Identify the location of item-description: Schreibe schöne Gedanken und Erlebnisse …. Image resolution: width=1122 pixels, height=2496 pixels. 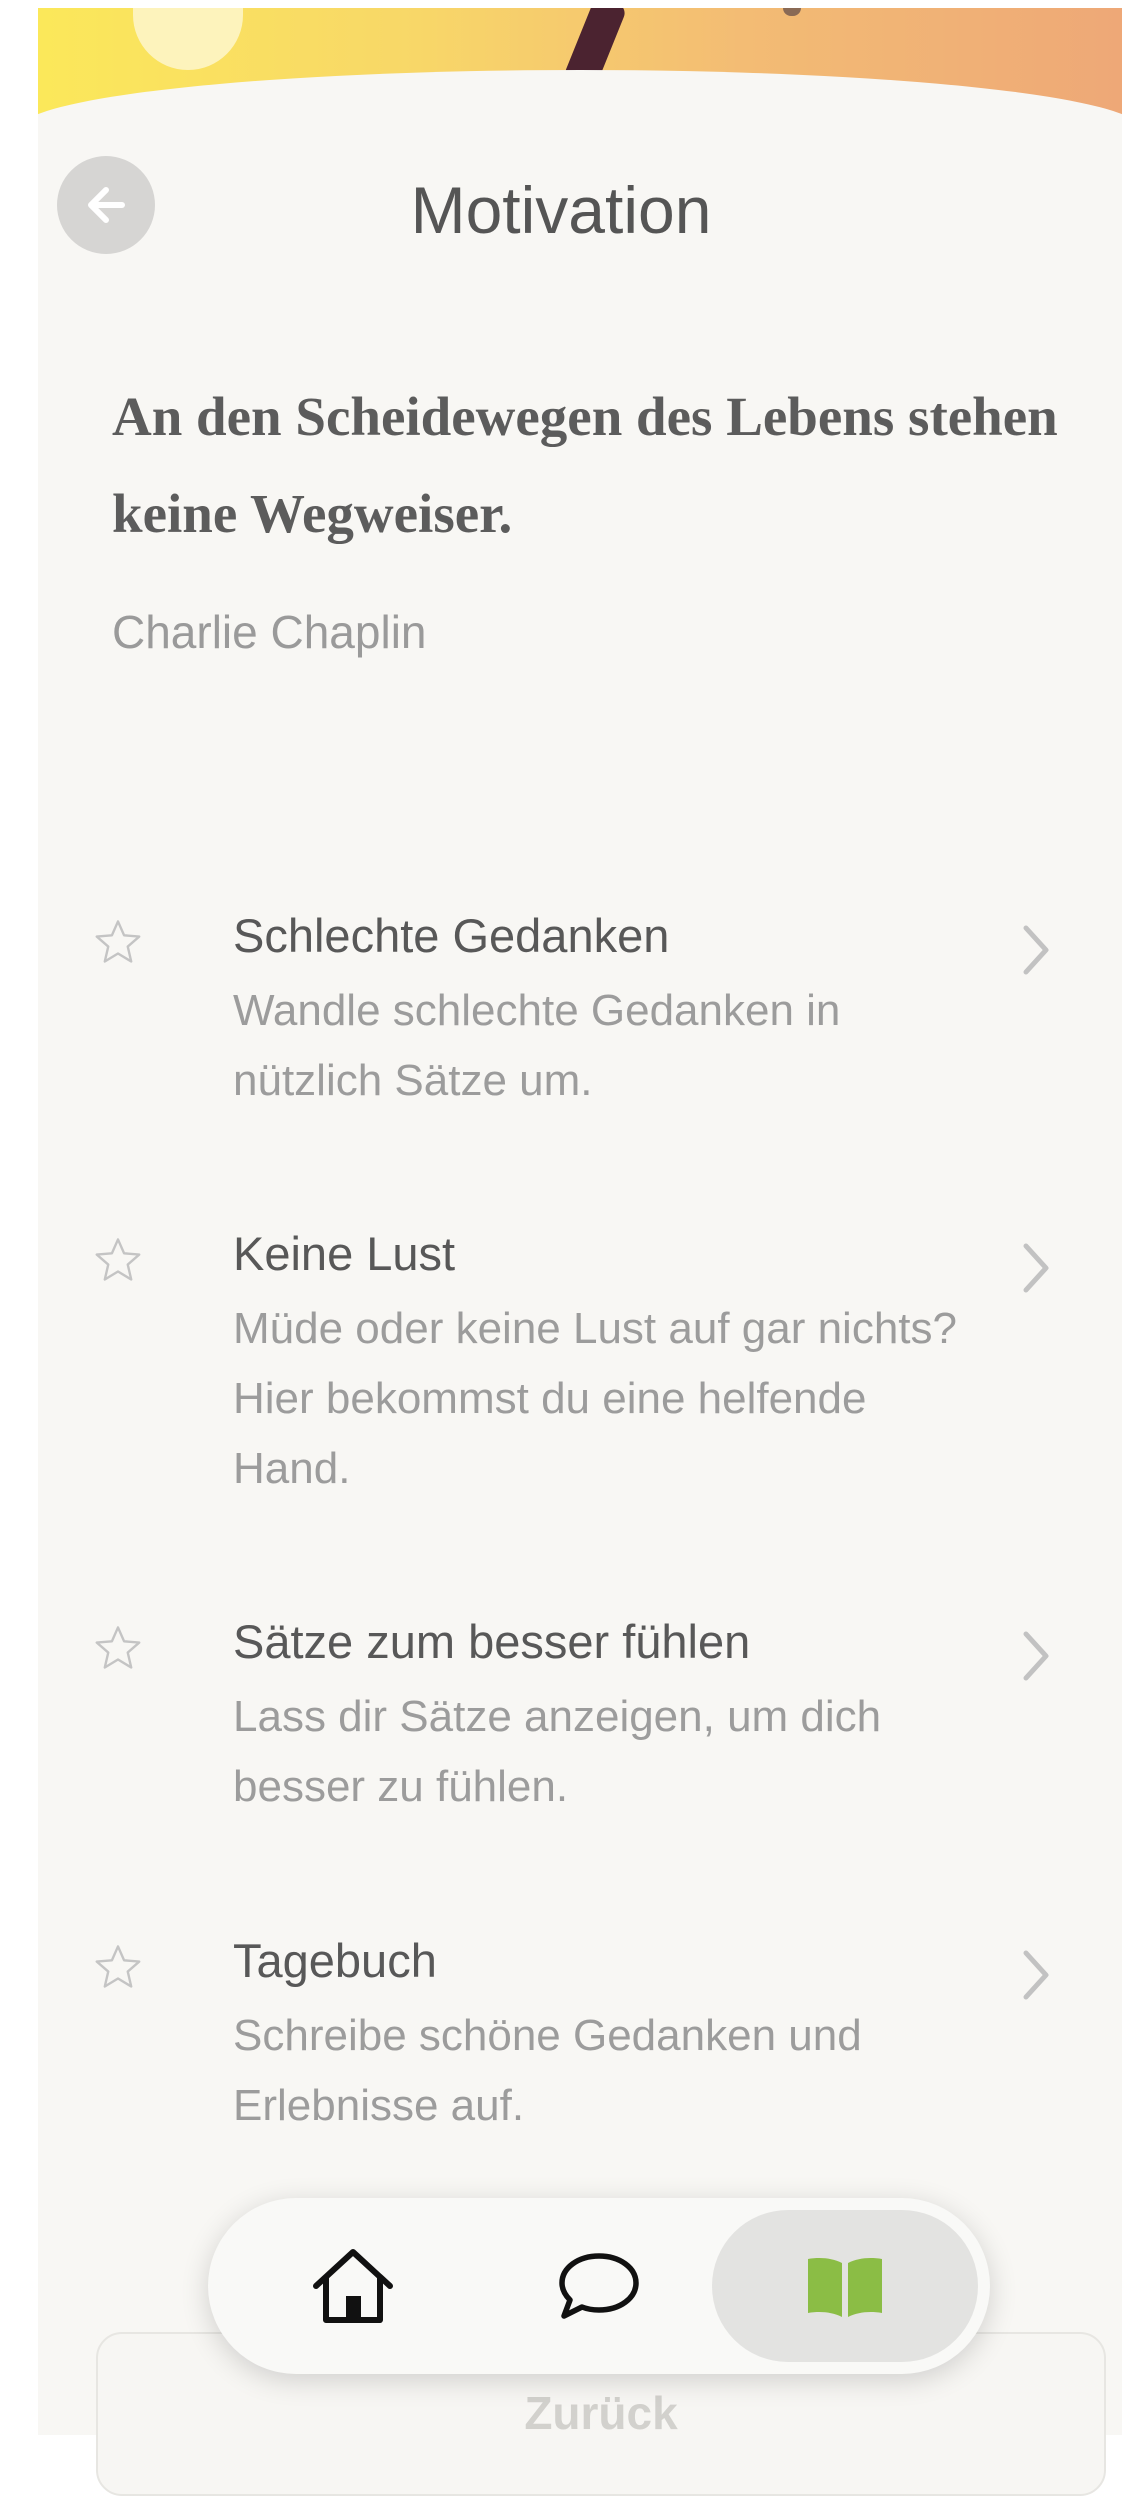
(547, 2070).